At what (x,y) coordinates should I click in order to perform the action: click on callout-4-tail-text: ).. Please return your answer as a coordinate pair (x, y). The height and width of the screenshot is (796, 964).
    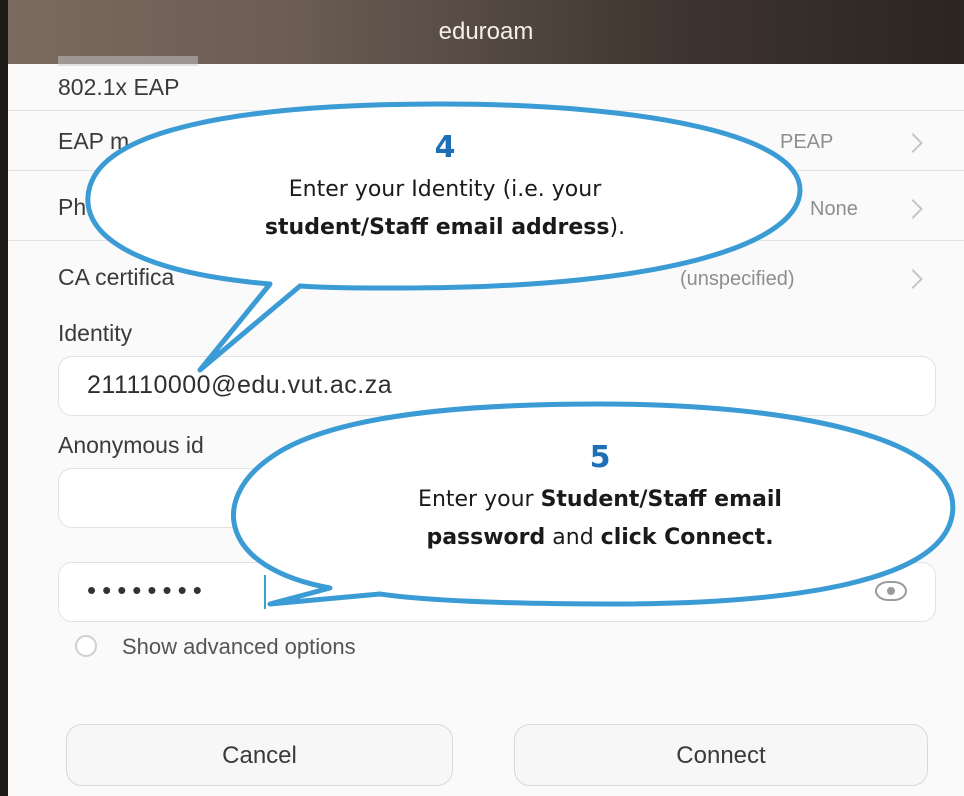
    Looking at the image, I should click on (617, 227).